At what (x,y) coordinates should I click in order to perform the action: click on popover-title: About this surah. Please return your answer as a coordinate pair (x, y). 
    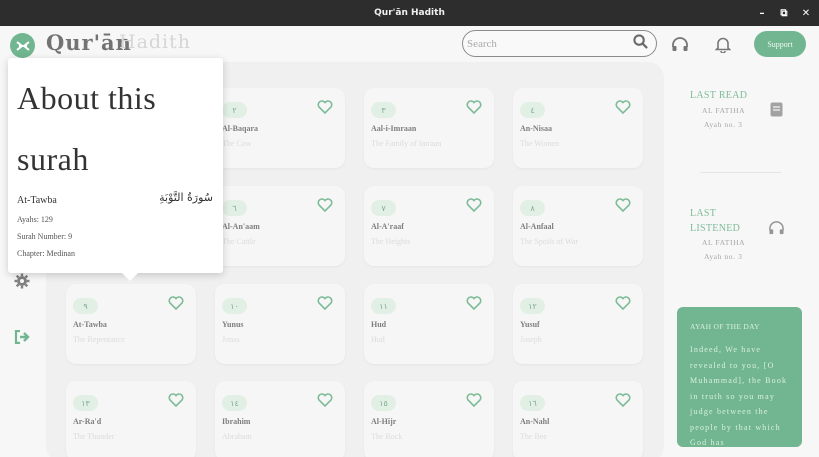
    Looking at the image, I should click on (87, 128).